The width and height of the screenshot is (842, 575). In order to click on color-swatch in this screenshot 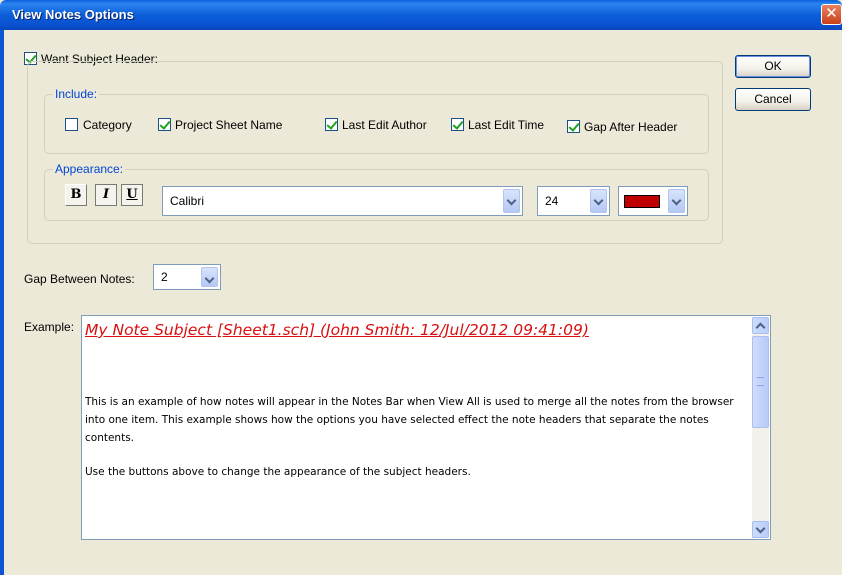, I will do `click(642, 201)`.